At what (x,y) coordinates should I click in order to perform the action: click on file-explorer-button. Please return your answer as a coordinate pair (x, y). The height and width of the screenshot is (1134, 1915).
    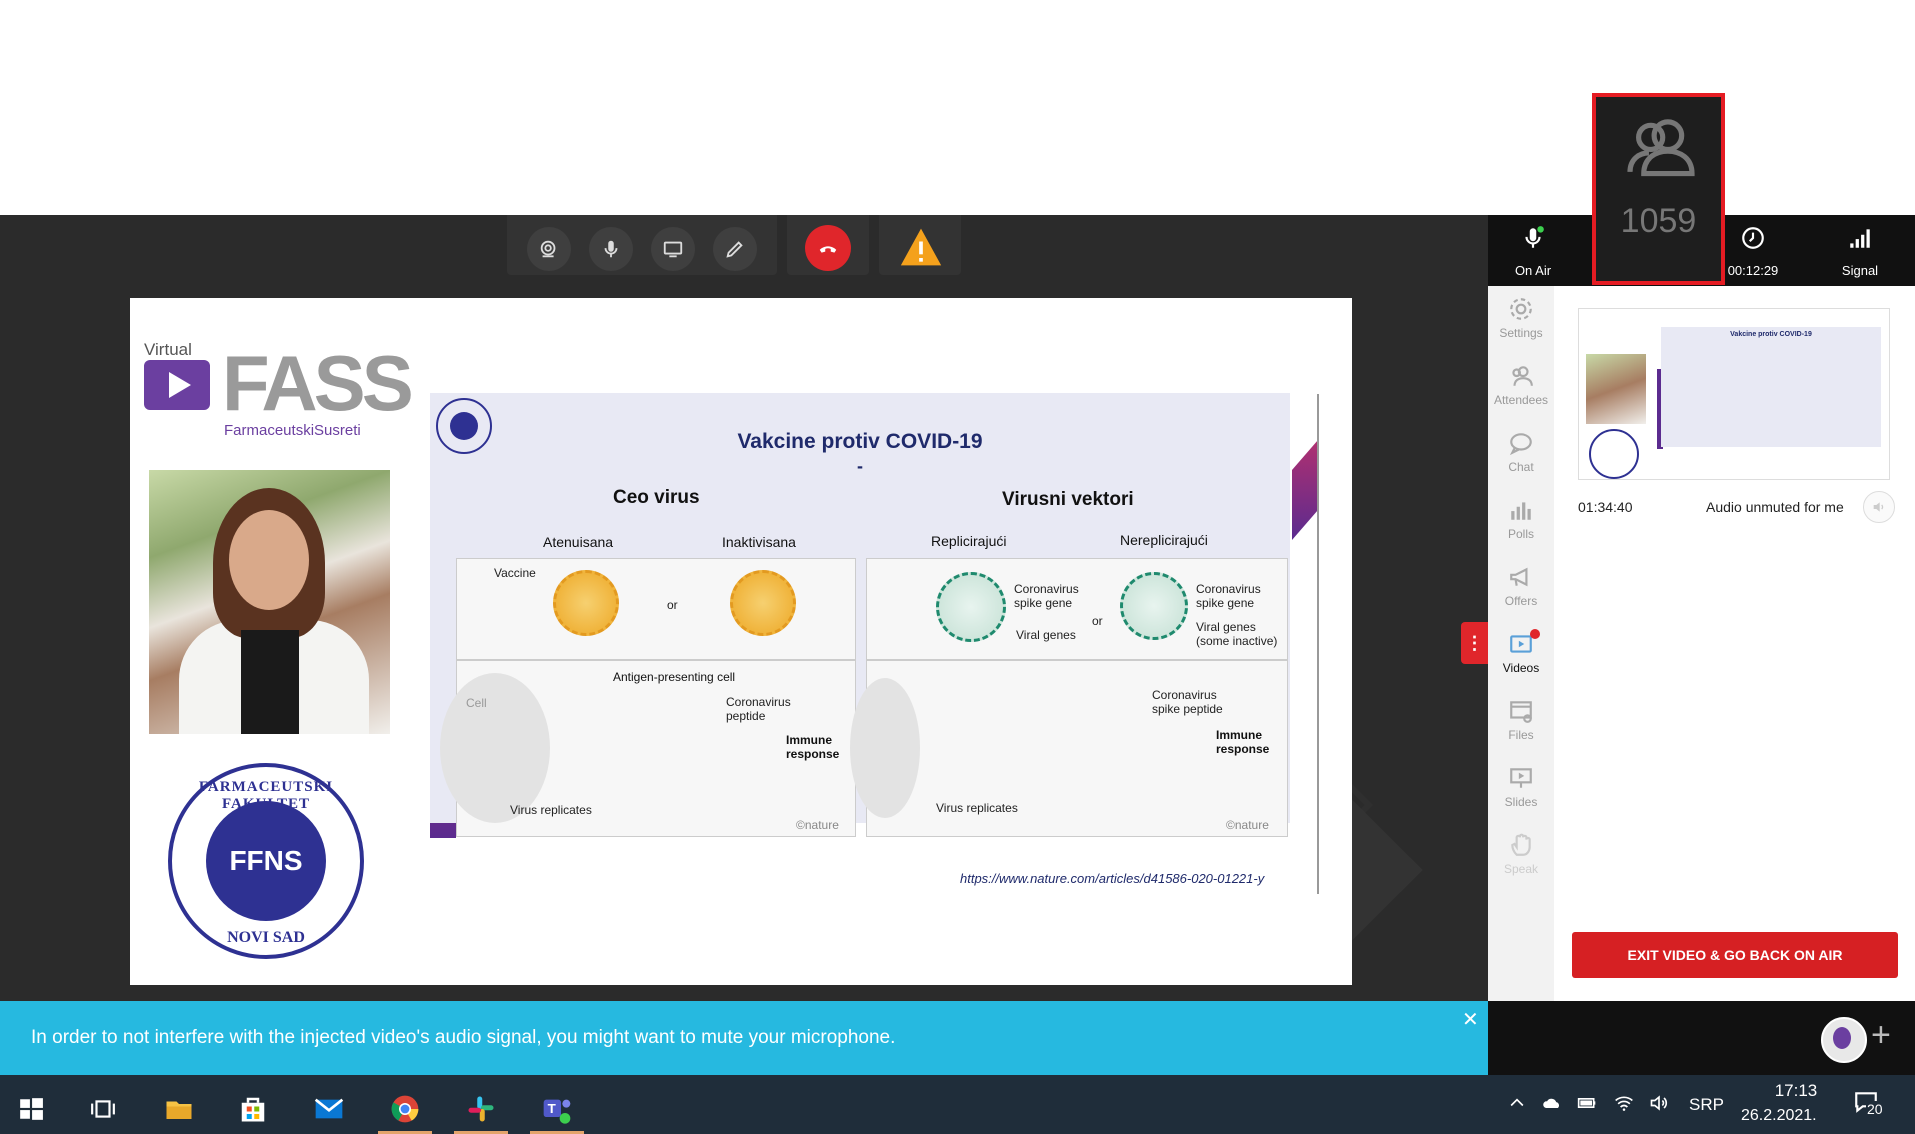
    Looking at the image, I should click on (179, 1108).